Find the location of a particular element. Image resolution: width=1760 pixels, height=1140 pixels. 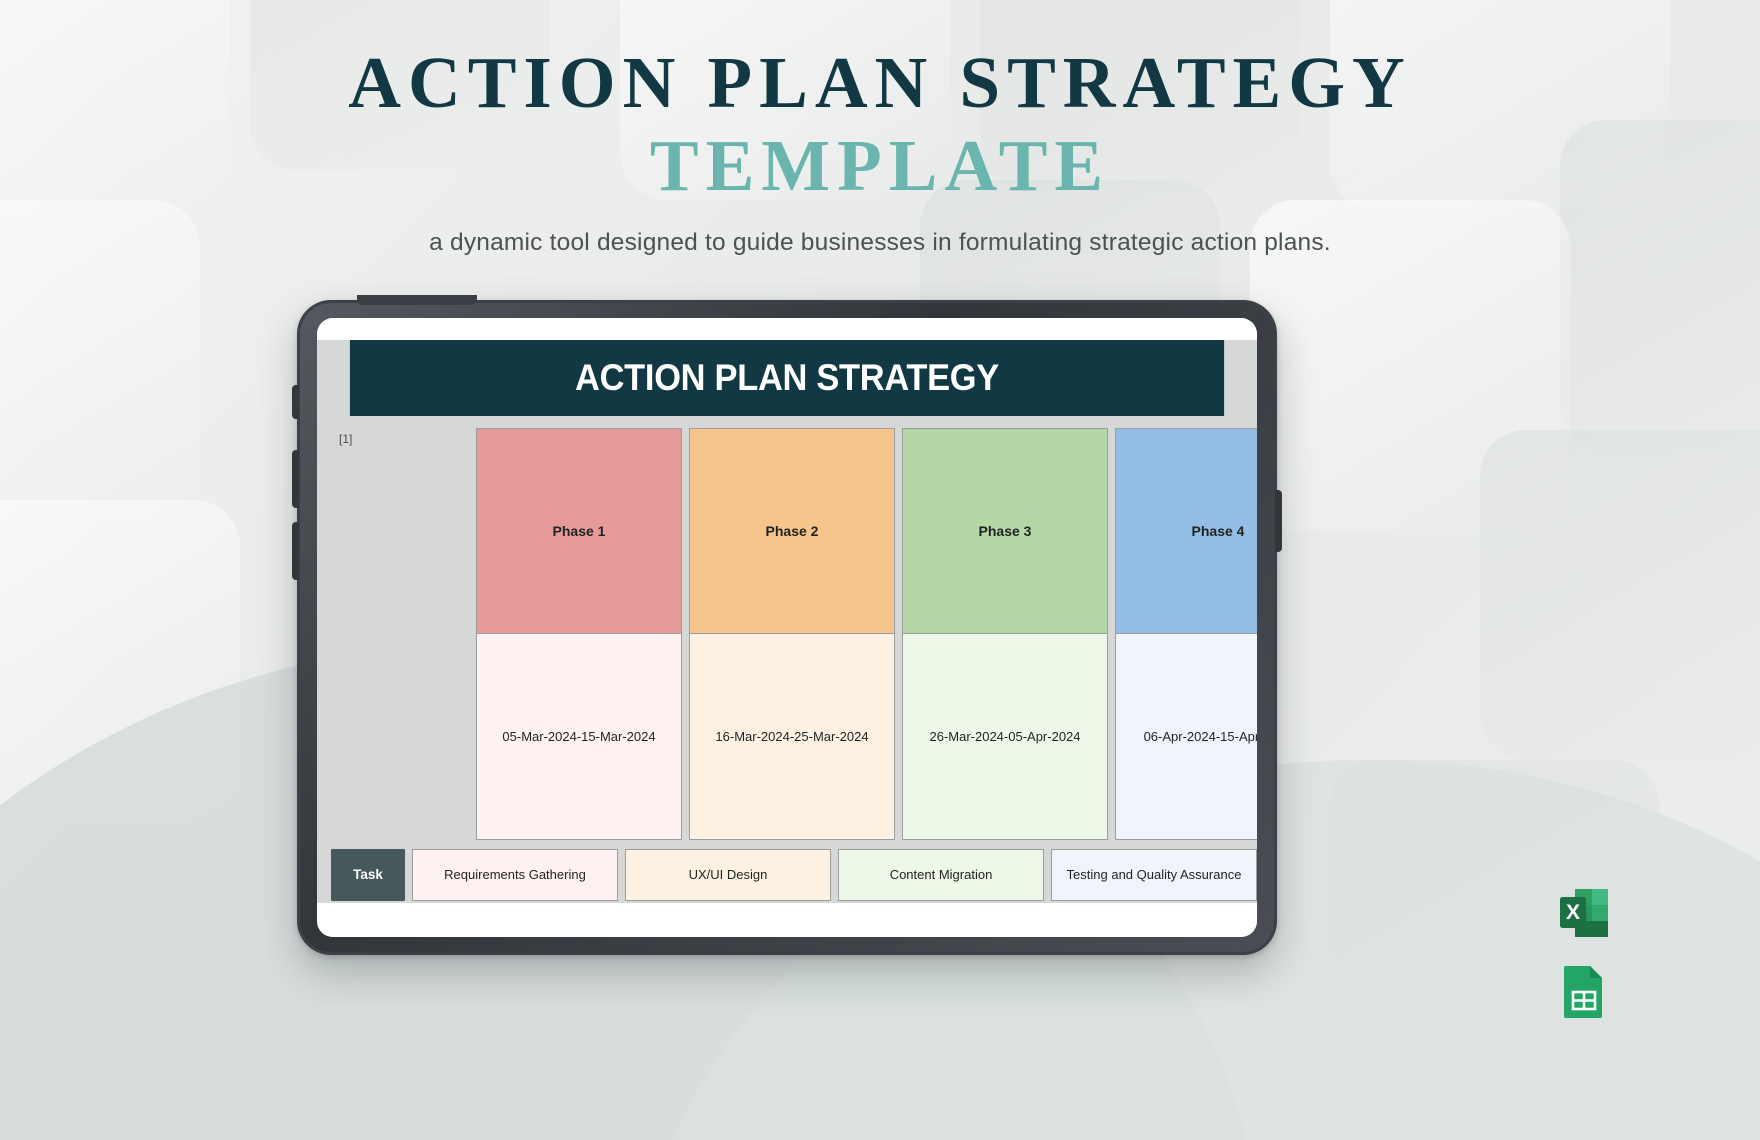

tablet-button is located at coordinates (295, 402).